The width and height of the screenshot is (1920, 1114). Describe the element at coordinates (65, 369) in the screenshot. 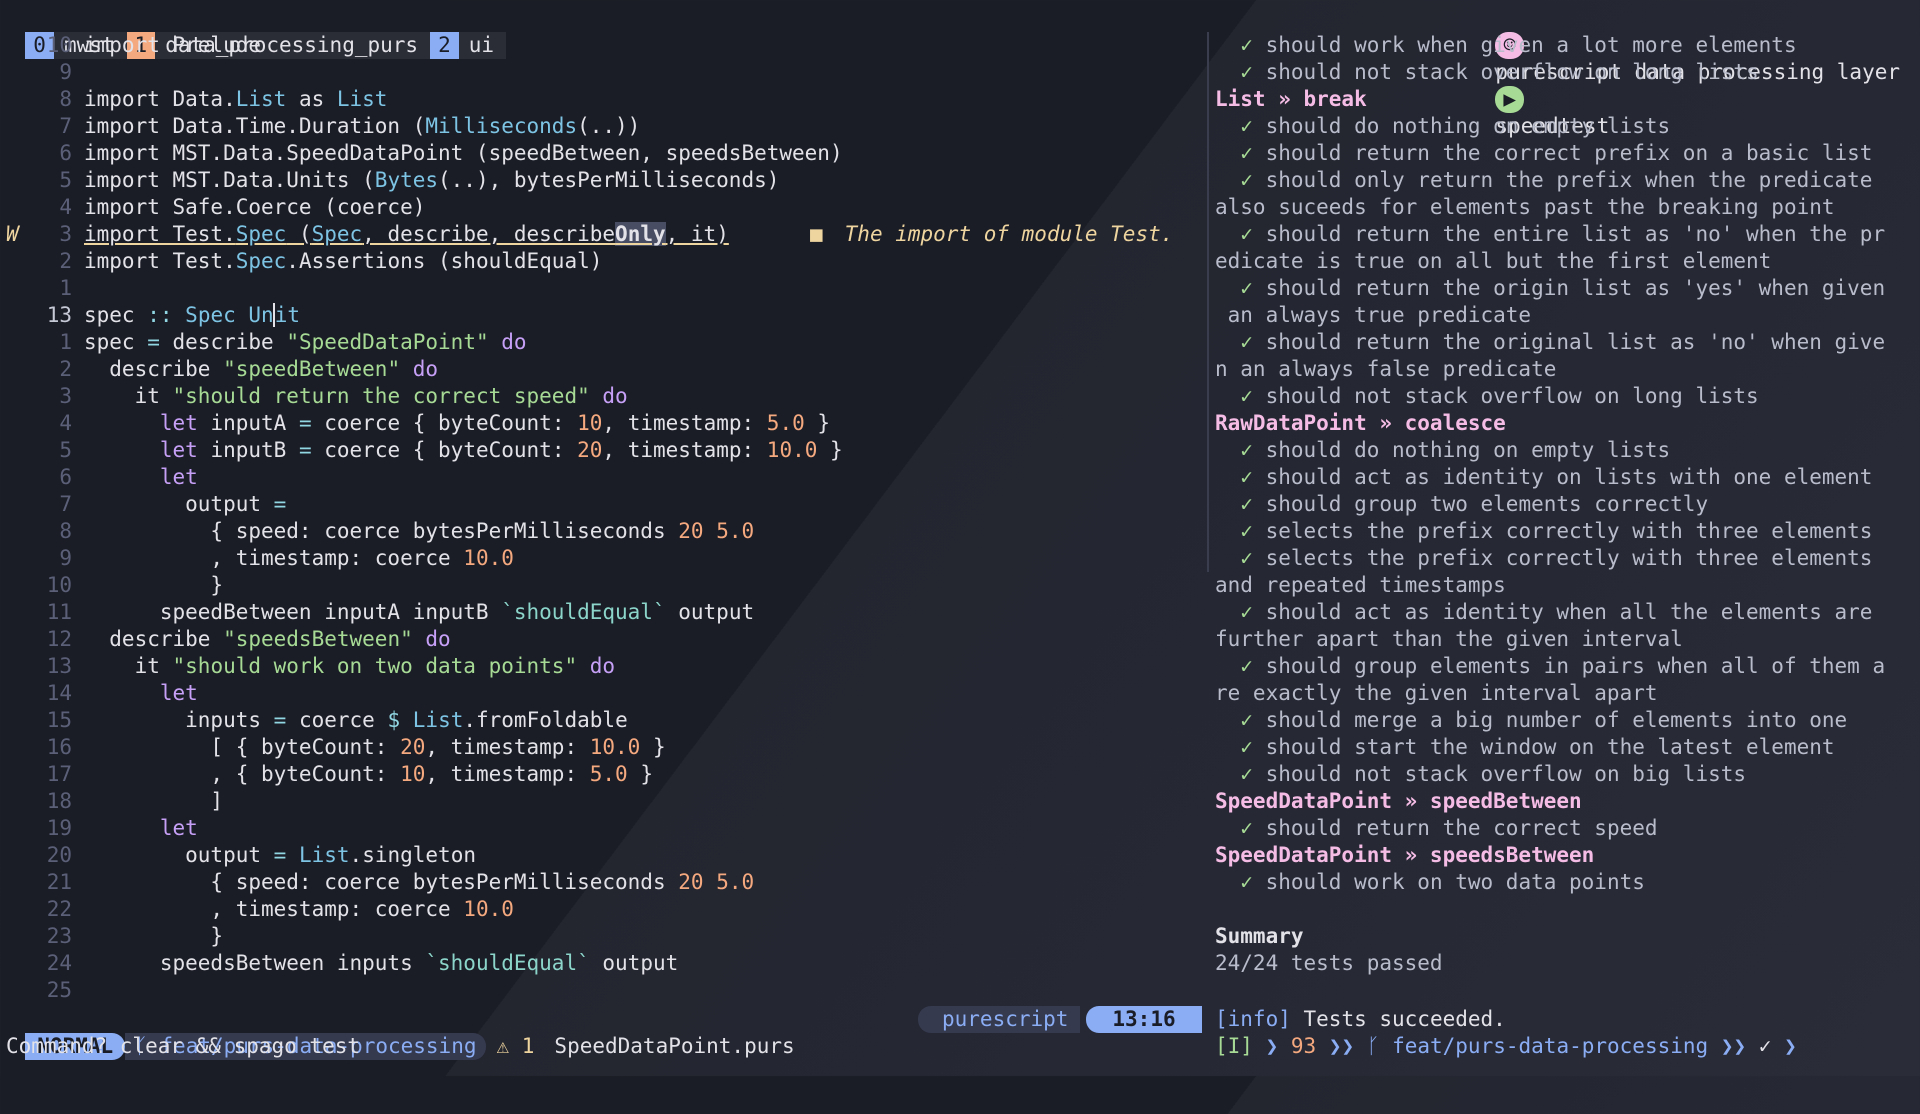

I see `line-number: 2` at that location.